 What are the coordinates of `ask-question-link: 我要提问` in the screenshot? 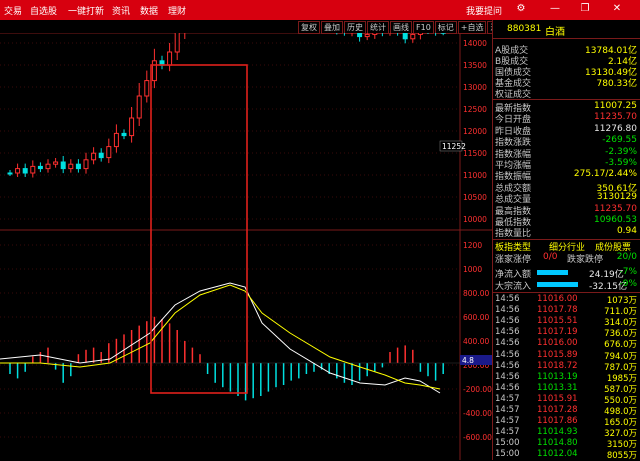 It's located at (484, 10).